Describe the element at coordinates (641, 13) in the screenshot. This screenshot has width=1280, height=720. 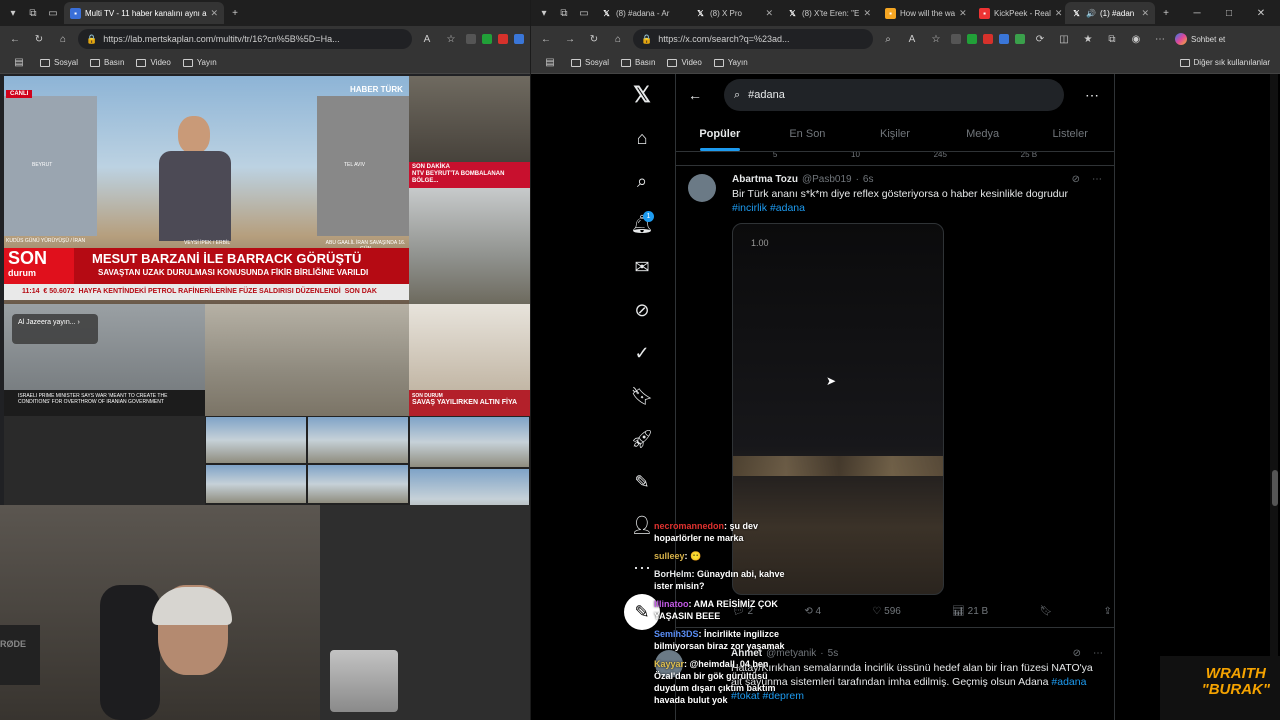
I see `tab-adana-search: 𝕏 (8) #adana - Ar` at that location.